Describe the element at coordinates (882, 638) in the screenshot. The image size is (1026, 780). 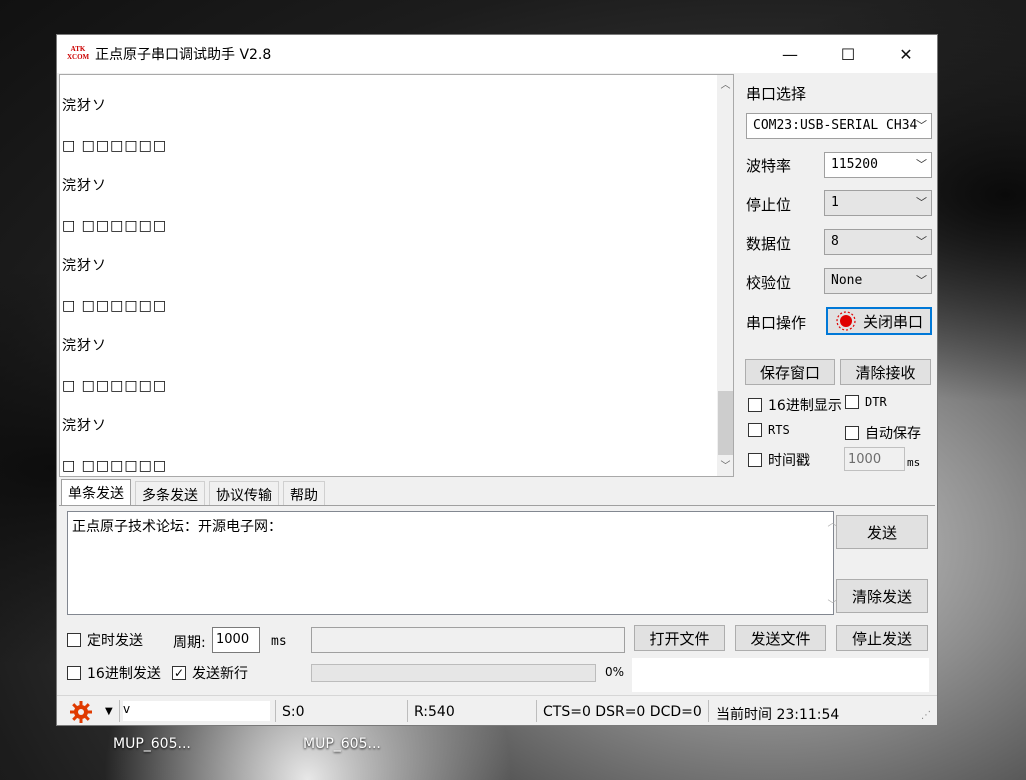
I see `stop-send-button: 停止发送` at that location.